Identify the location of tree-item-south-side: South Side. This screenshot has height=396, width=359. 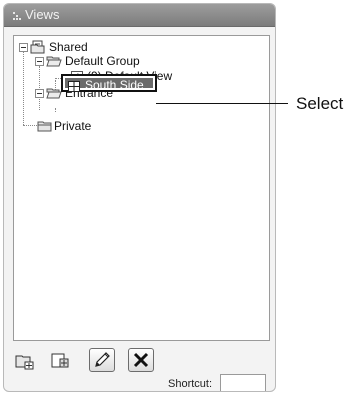
(109, 83).